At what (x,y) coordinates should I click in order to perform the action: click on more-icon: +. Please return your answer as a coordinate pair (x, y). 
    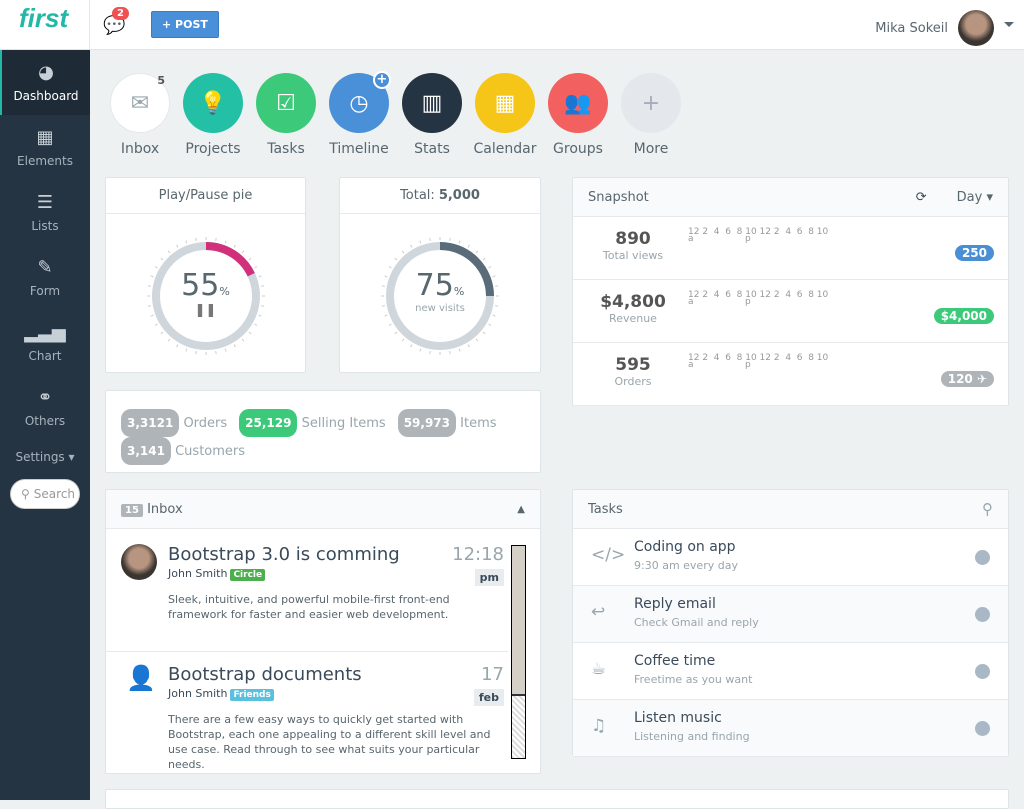
    Looking at the image, I should click on (651, 103).